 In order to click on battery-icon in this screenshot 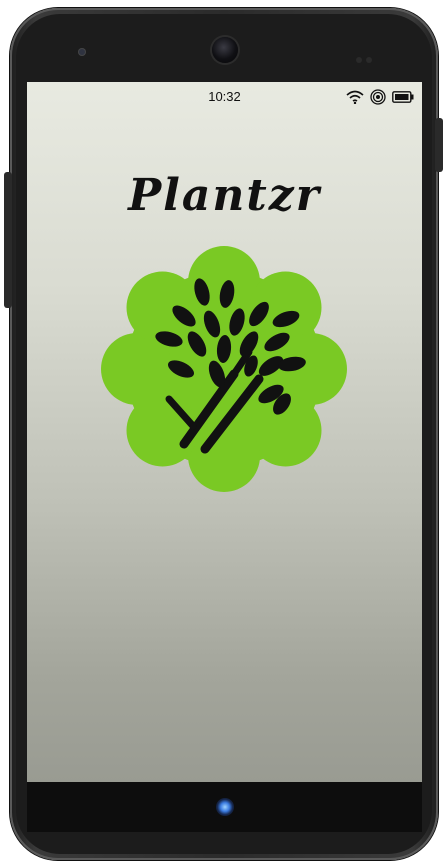, I will do `click(403, 97)`.